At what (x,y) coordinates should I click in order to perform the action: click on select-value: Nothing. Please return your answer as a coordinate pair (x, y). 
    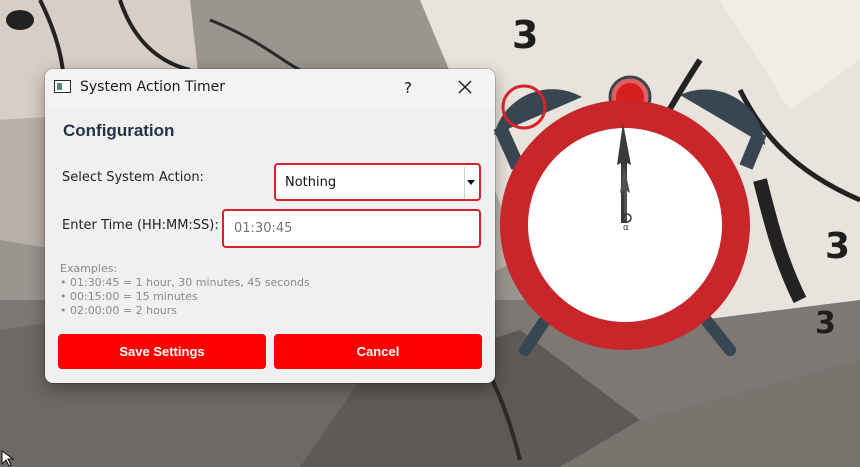
    Looking at the image, I should click on (311, 182).